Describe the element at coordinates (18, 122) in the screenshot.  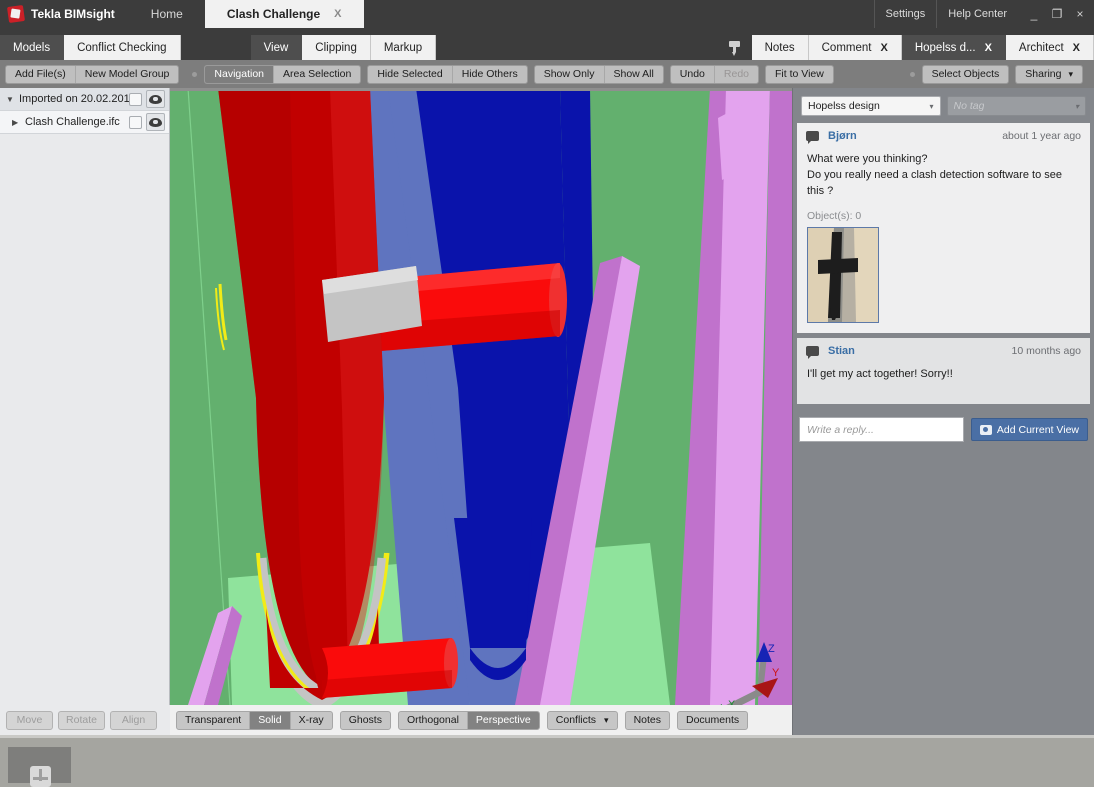
I see `chevron-right-icon: ▶` at that location.